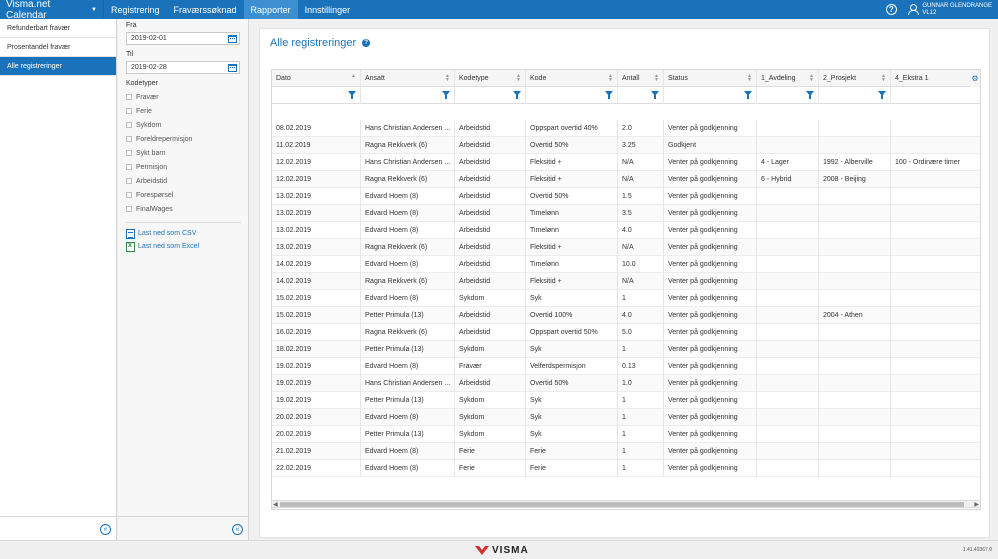  I want to click on to-date-field: 2019-02-28, so click(183, 67).